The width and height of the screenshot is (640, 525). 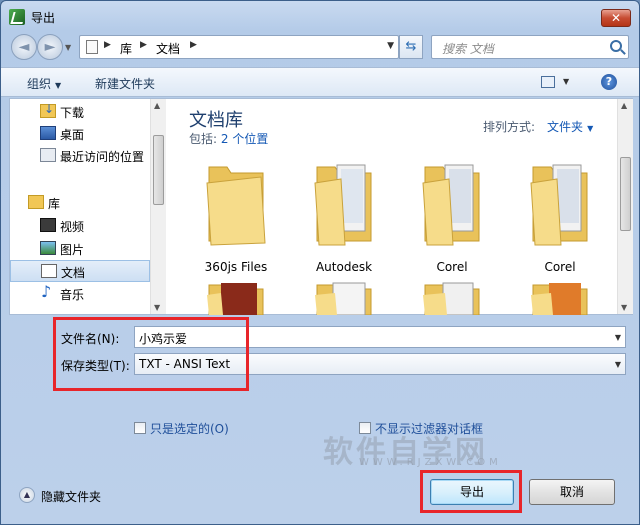 I want to click on window-title: 导出, so click(x=43, y=18).